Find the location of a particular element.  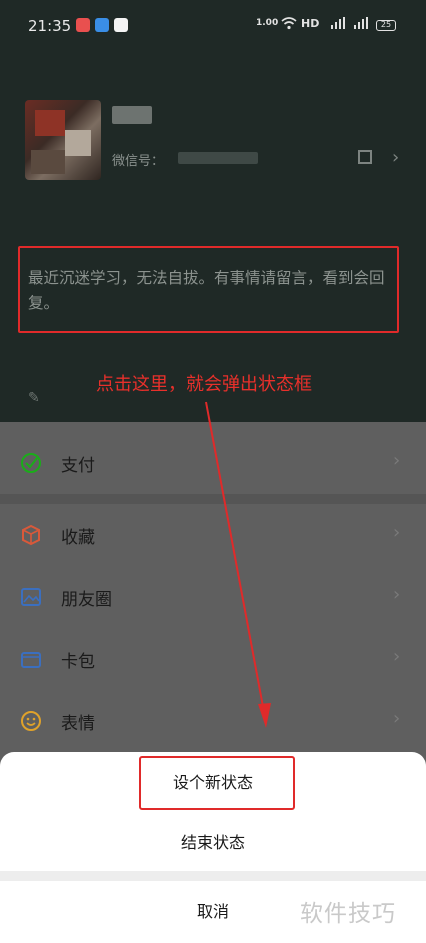

menu-item-label: 收藏 is located at coordinates (78, 538).